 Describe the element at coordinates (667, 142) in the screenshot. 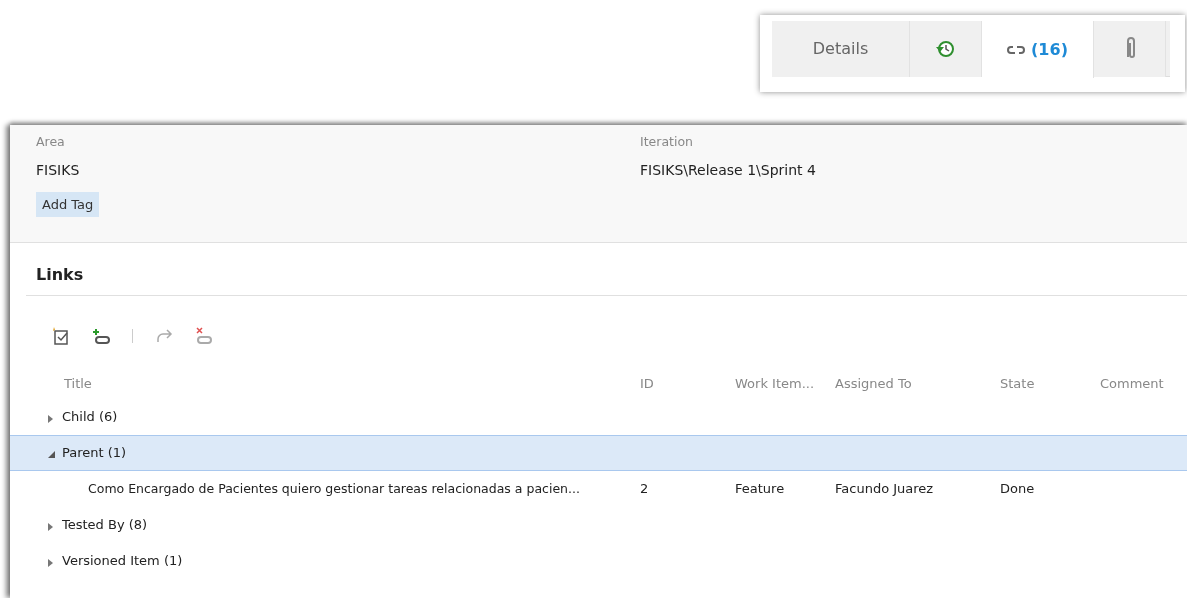

I see `field-label: Iteration` at that location.